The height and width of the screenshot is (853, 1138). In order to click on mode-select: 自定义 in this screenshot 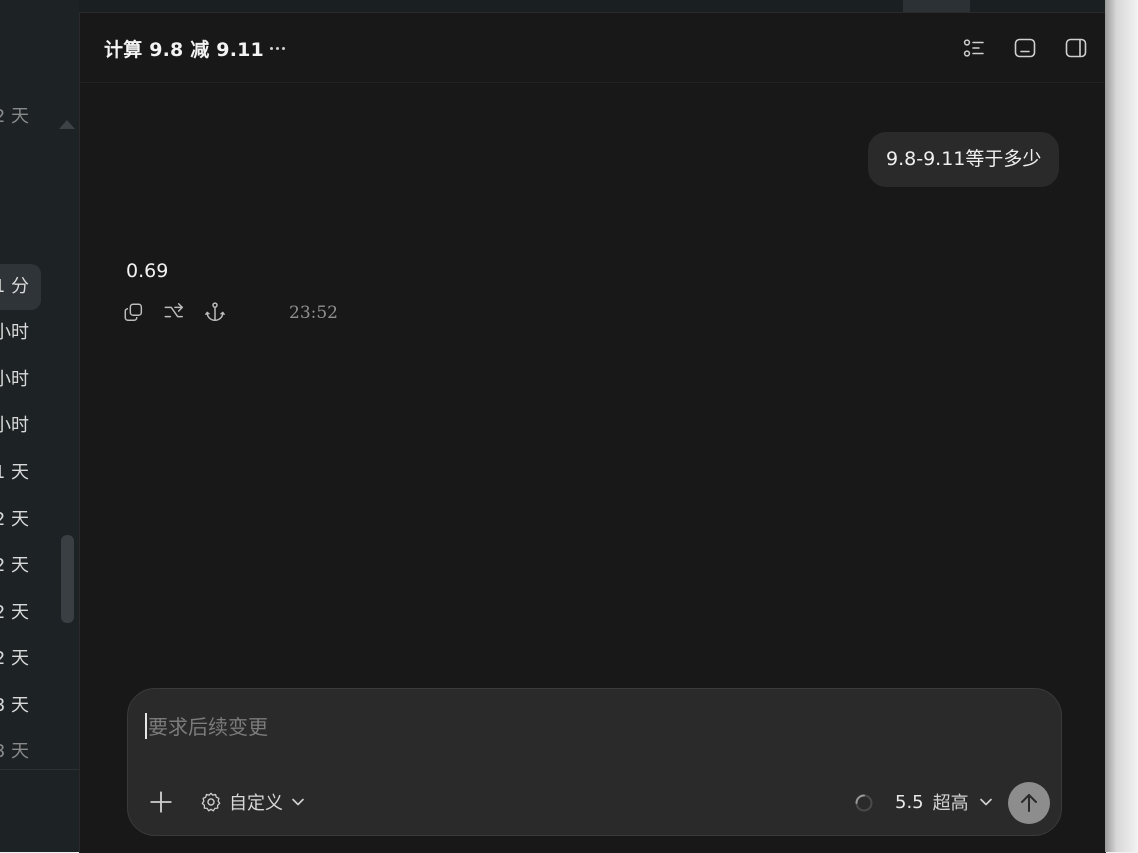, I will do `click(253, 802)`.